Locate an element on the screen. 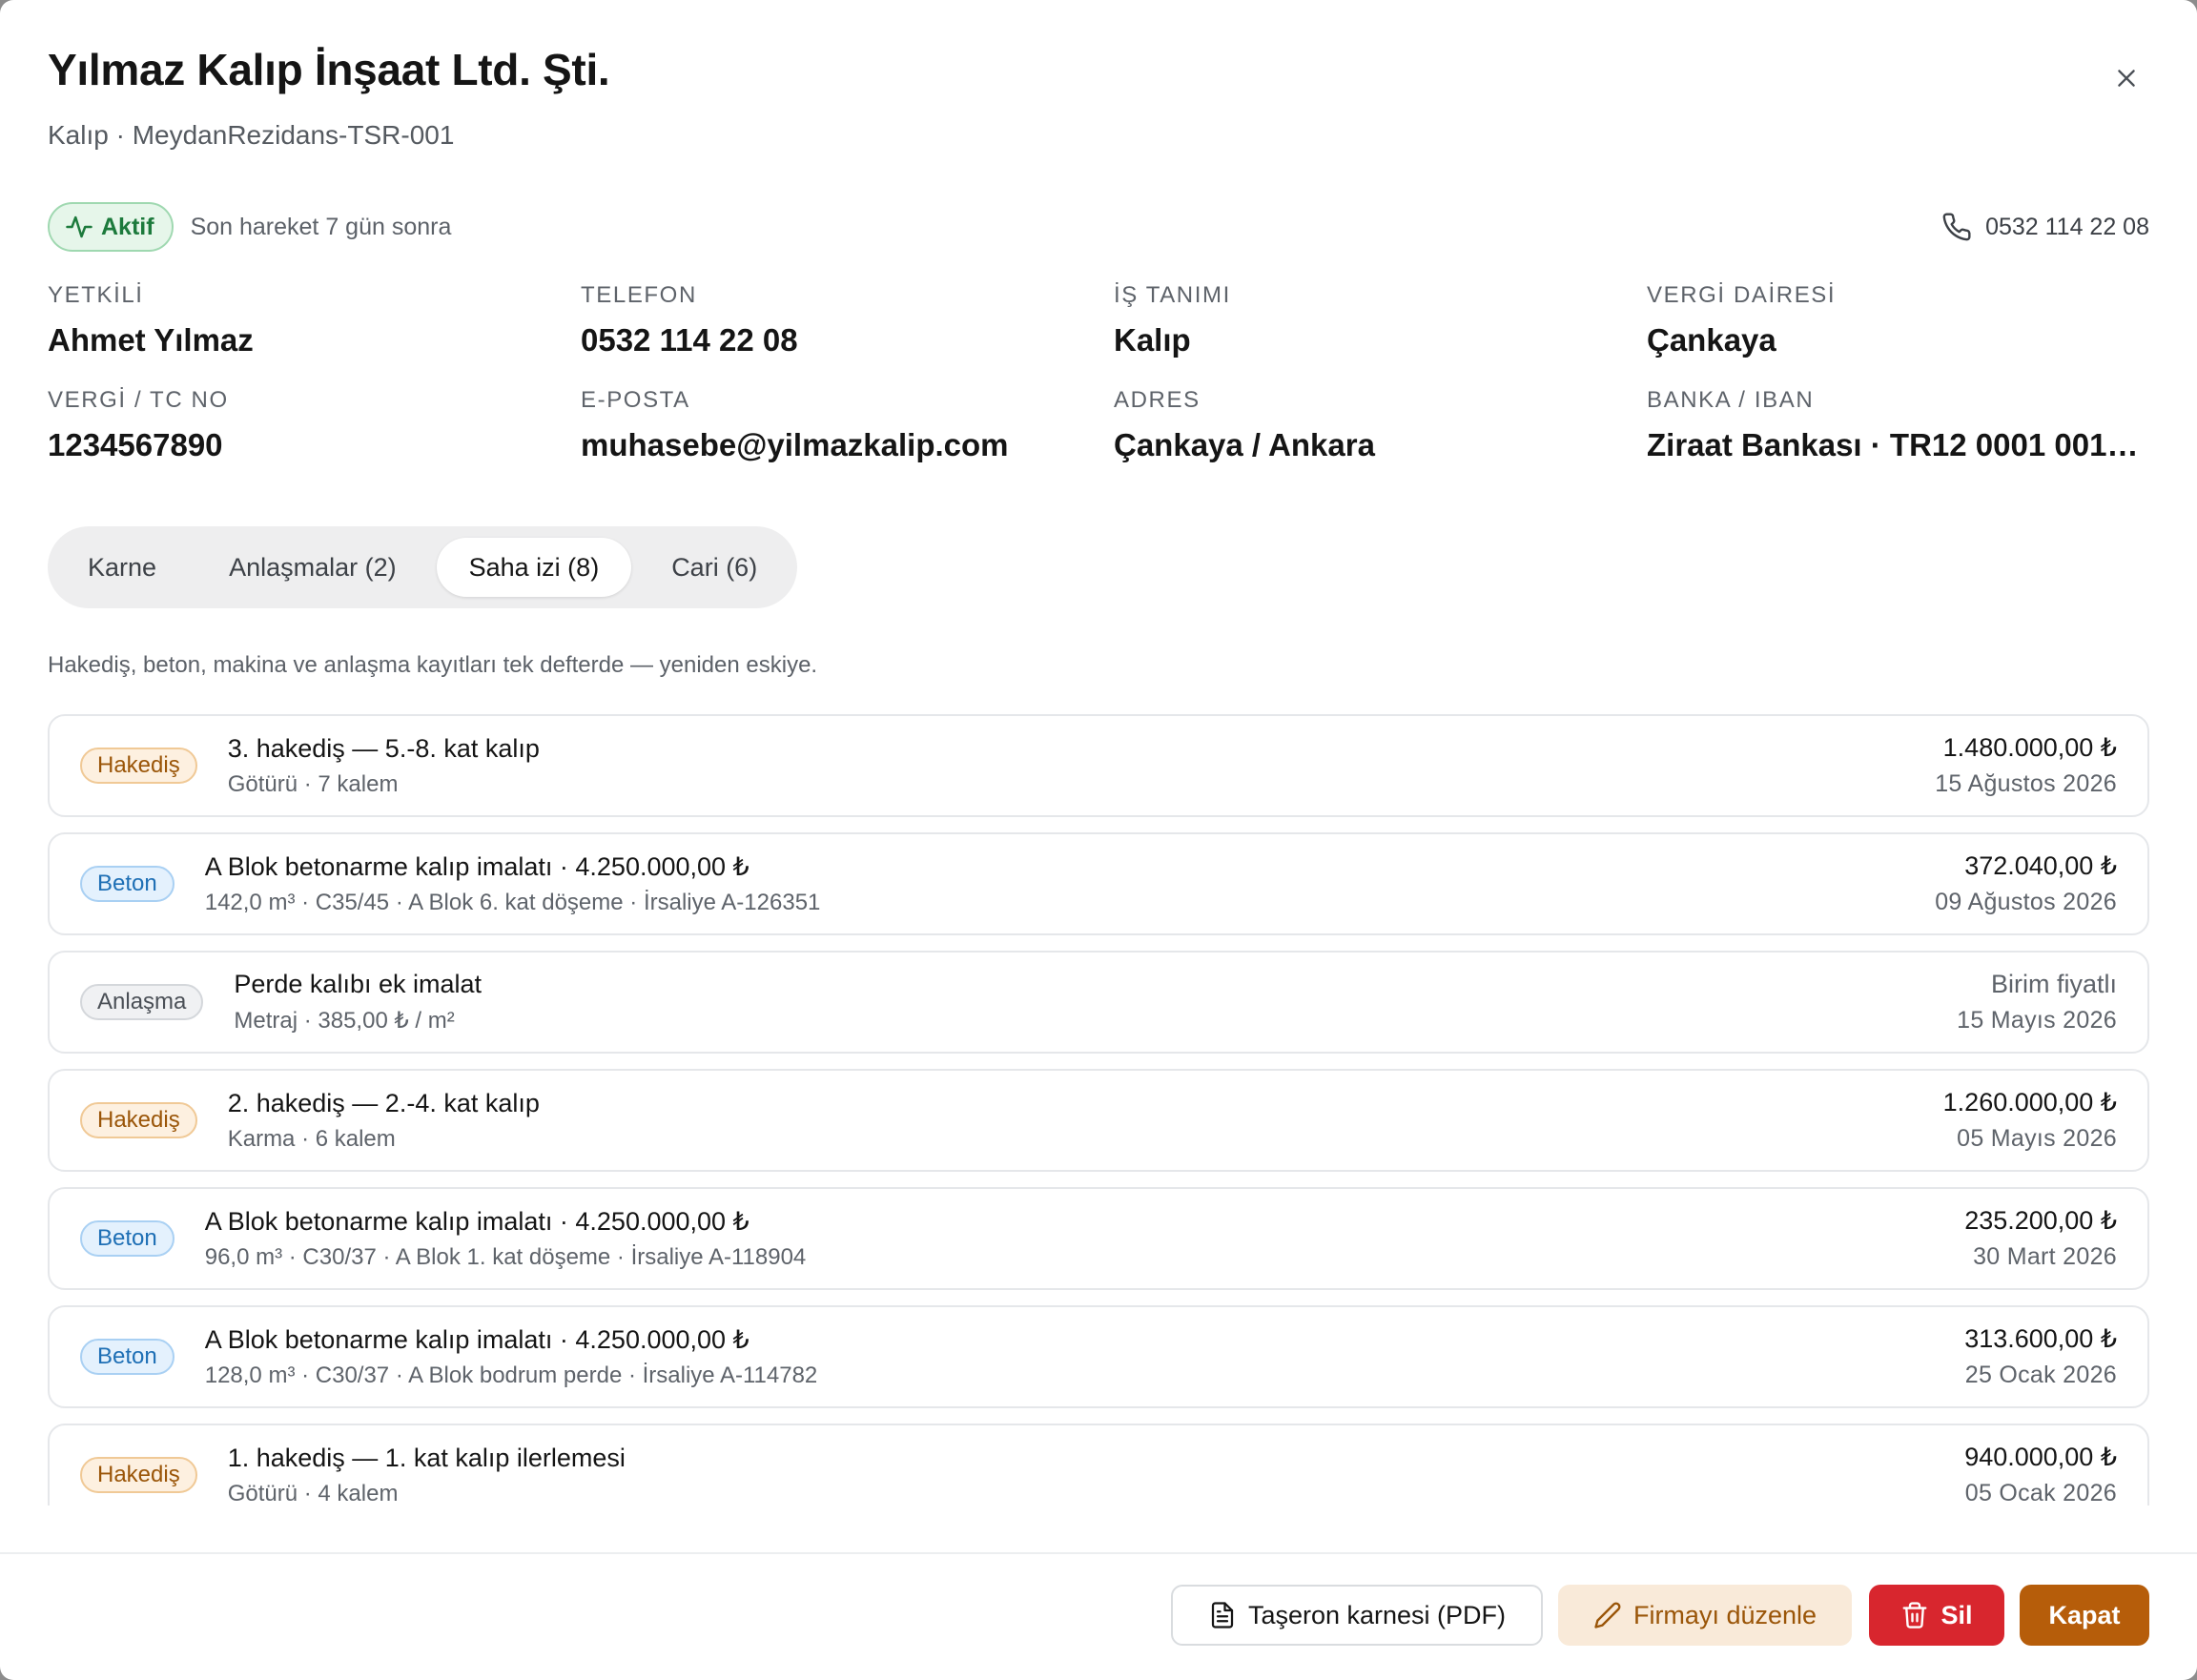 Image resolution: width=2197 pixels, height=1680 pixels. info-value: Çankaya is located at coordinates (1711, 340).